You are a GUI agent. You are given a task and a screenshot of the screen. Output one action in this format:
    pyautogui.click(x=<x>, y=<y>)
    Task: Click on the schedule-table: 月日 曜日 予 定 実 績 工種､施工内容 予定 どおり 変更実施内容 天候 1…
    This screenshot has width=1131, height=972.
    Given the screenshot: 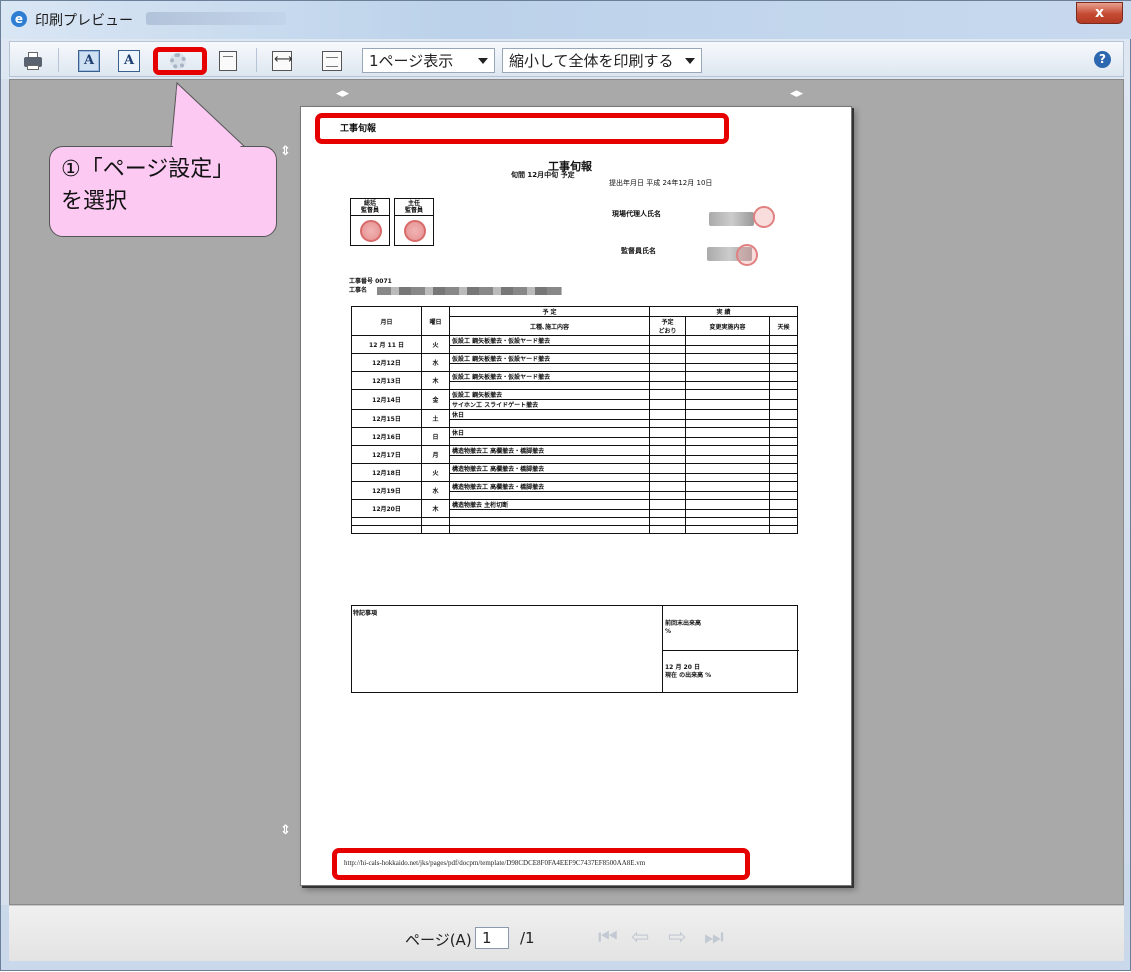 What is the action you would take?
    pyautogui.click(x=574, y=420)
    